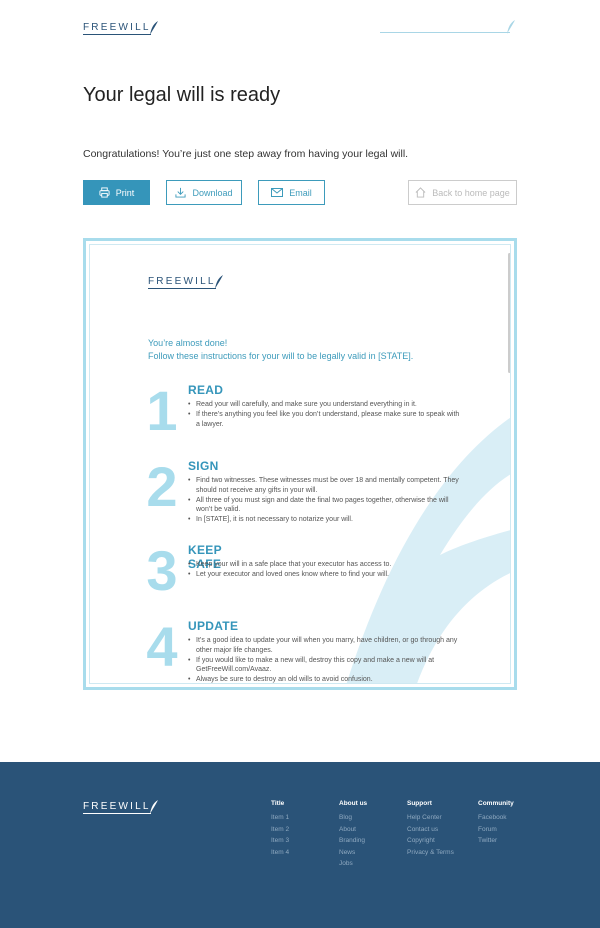 The width and height of the screenshot is (600, 928). I want to click on footer-column-heading: Community, so click(496, 803).